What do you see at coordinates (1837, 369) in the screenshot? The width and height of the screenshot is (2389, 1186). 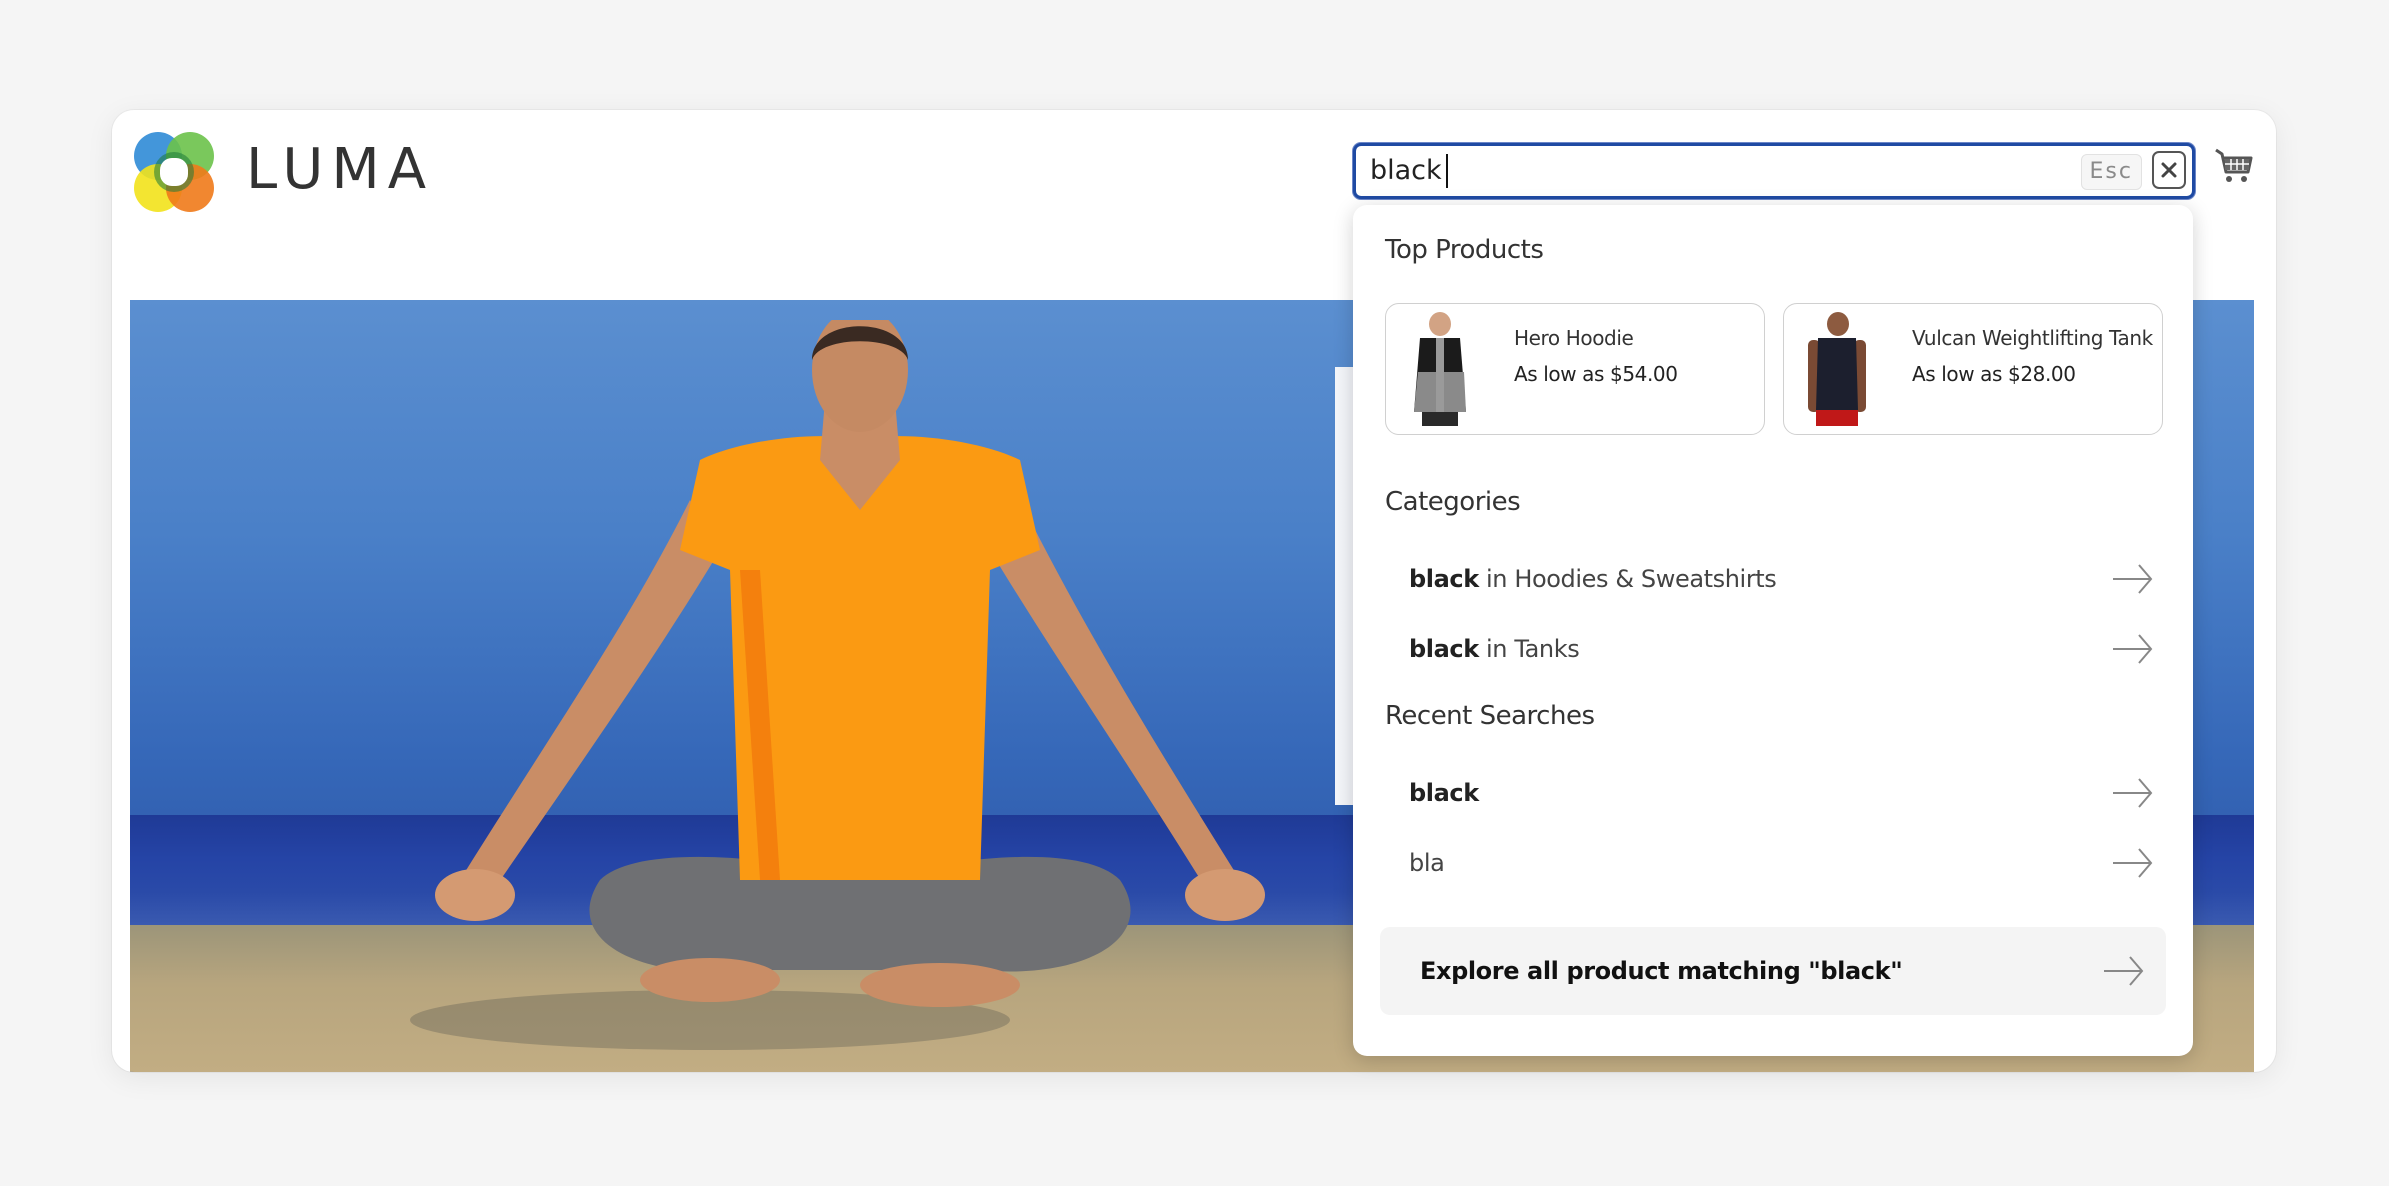 I see `tank-thumbnail` at bounding box center [1837, 369].